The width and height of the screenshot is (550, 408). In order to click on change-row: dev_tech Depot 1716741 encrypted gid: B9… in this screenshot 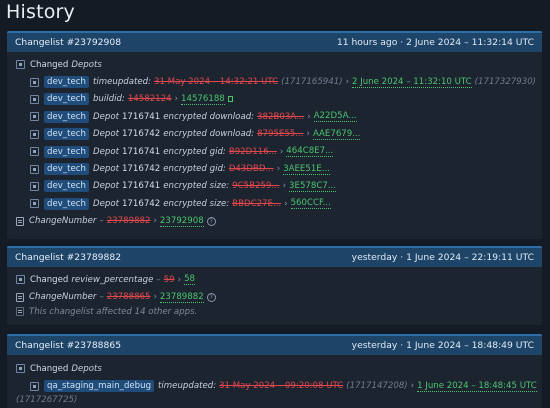, I will do `click(275, 151)`.